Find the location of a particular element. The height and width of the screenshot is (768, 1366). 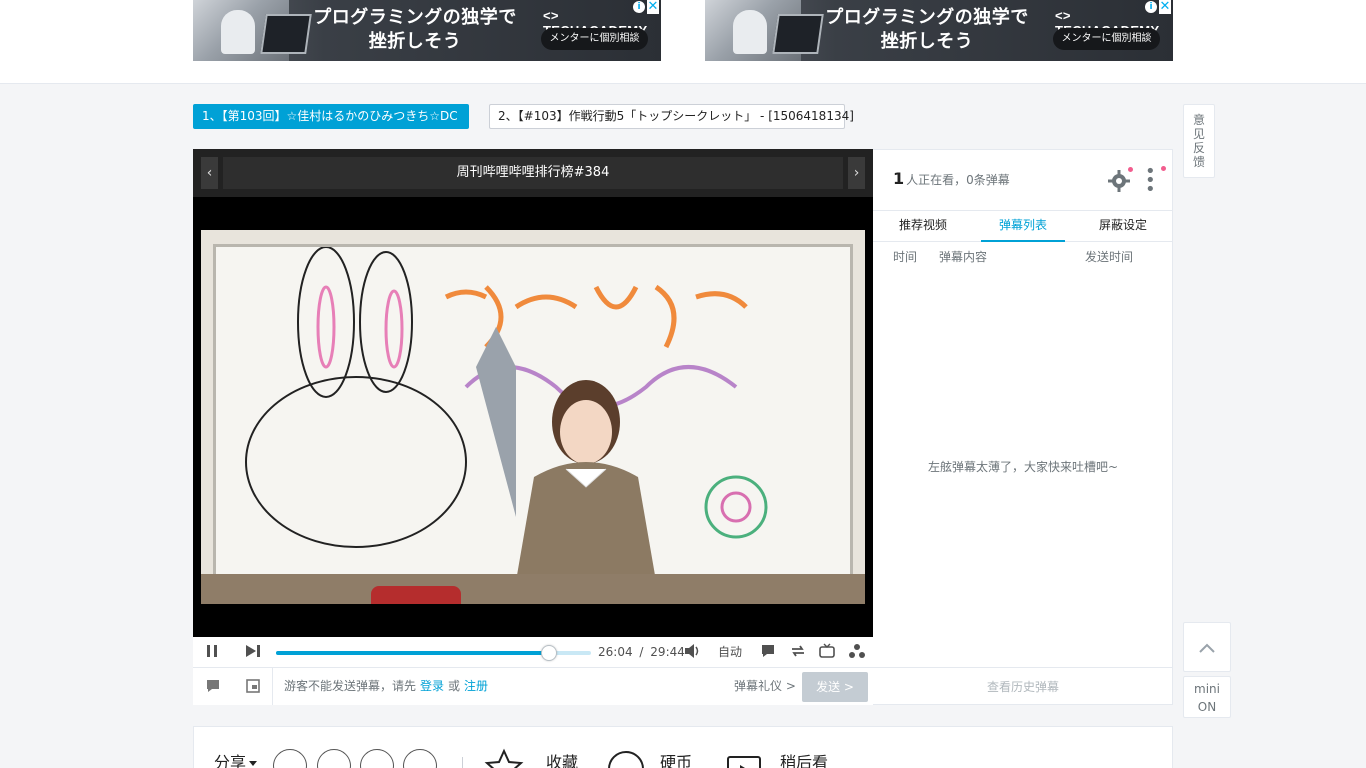

share-dropdown: 分享 is located at coordinates (235, 758).